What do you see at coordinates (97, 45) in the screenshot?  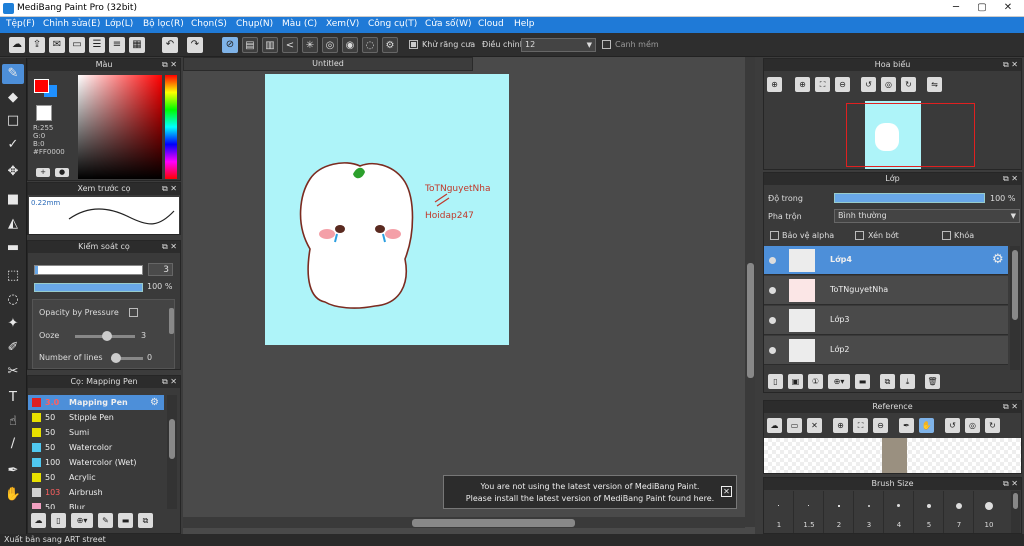 I see `document-icon: ☰` at bounding box center [97, 45].